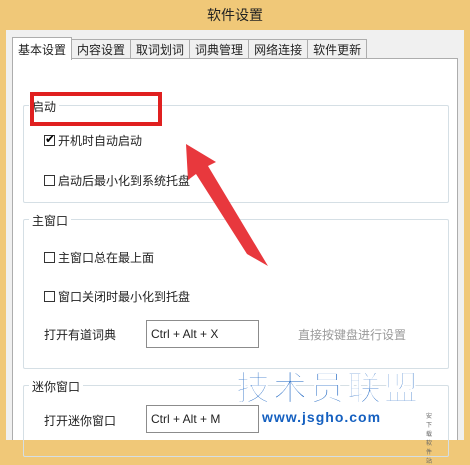 The image size is (470, 465). I want to click on watermark: 技术员联盟 www.jsgho.com 安下载软件站, so click(334, 417).